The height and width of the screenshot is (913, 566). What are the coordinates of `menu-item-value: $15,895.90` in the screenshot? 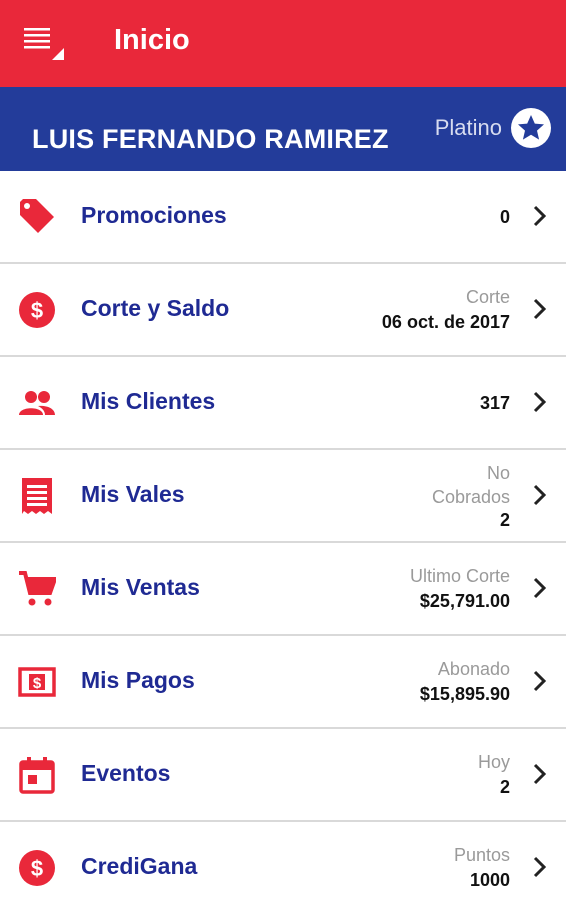 It's located at (464, 693).